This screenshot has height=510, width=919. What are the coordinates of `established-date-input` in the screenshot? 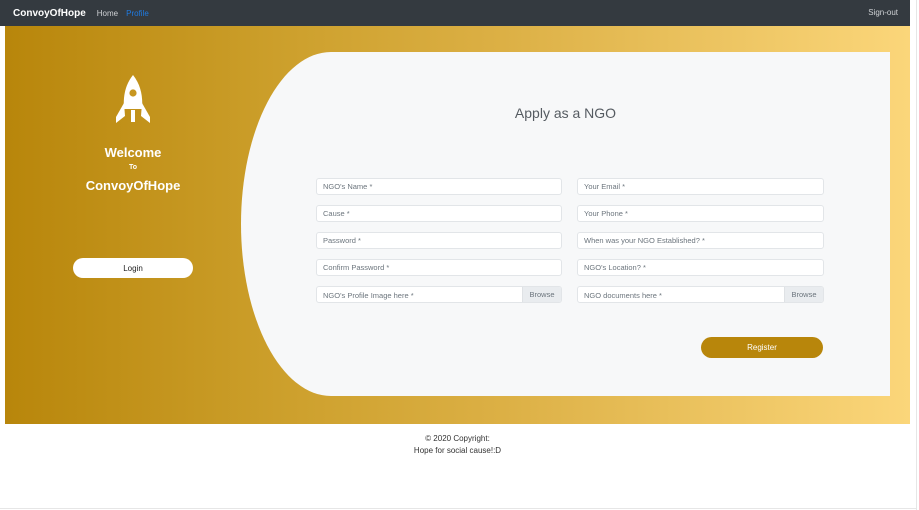 It's located at (700, 240).